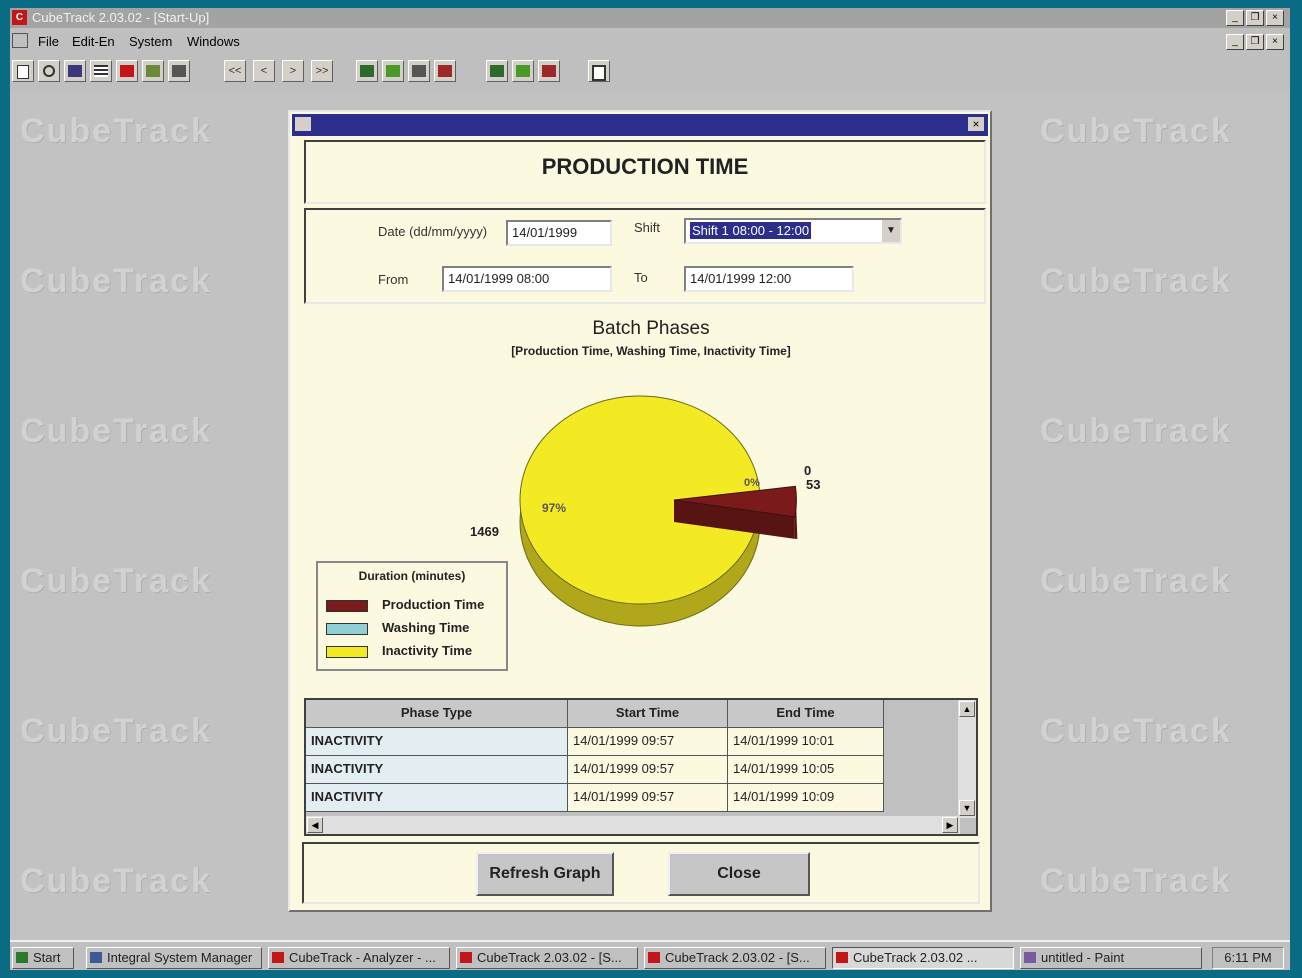 This screenshot has width=1302, height=978. Describe the element at coordinates (47, 957) in the screenshot. I see `start-label: Start` at that location.